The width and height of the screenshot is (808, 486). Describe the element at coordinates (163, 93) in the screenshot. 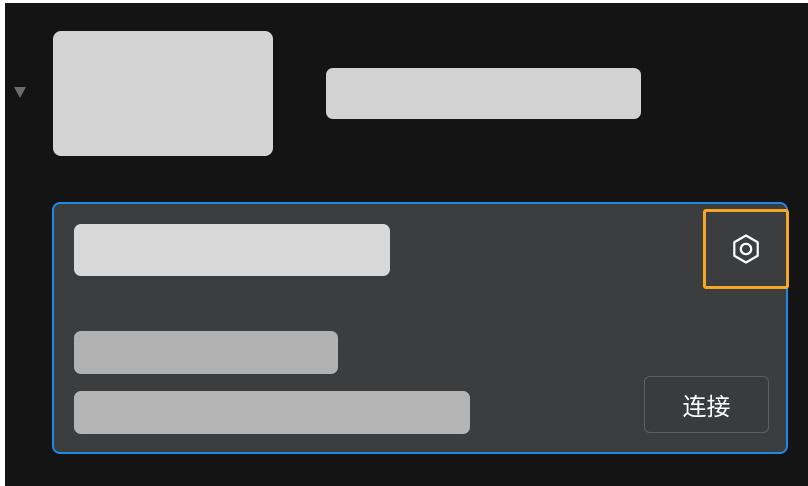

I see `device-thumbnail` at that location.